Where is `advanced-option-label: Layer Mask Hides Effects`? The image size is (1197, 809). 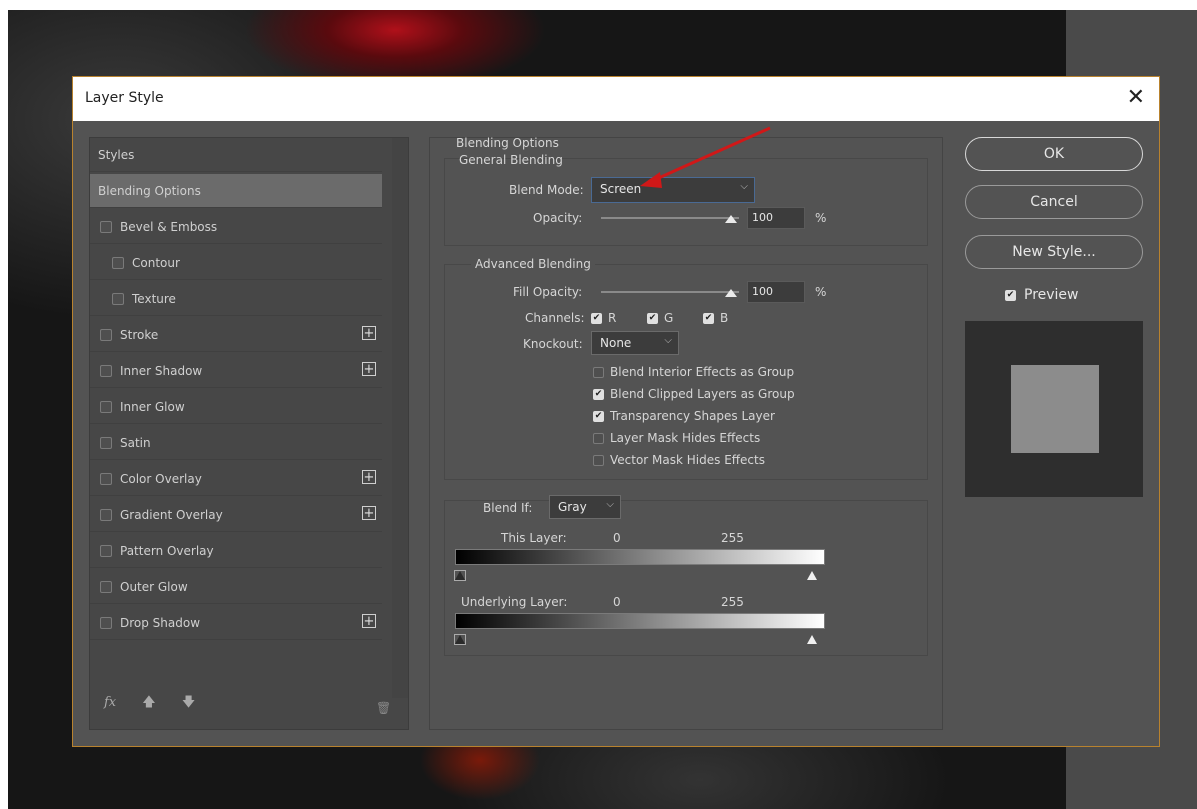 advanced-option-label: Layer Mask Hides Effects is located at coordinates (685, 438).